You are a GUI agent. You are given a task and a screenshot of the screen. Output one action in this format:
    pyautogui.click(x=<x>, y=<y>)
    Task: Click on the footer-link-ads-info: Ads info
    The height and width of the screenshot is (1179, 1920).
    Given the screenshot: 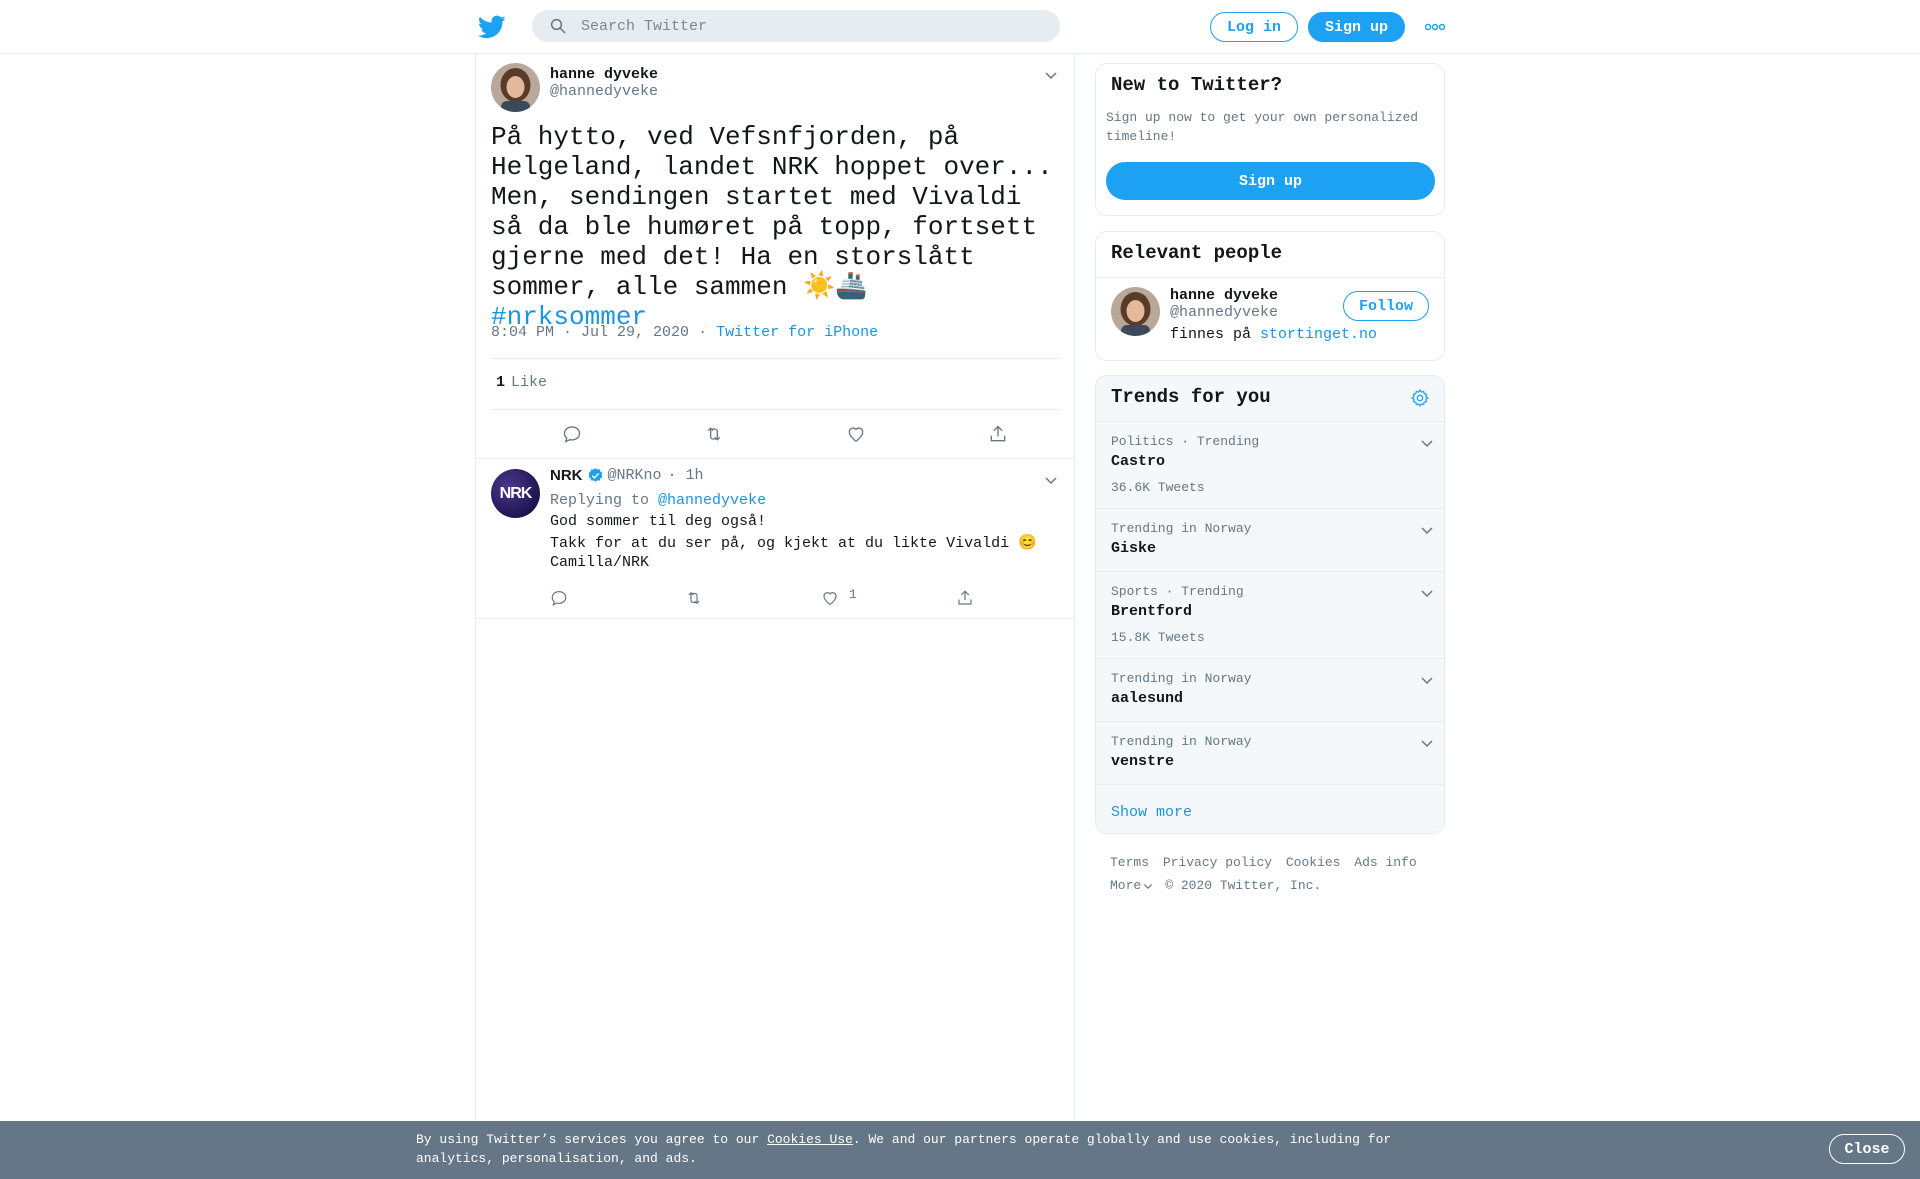 What is the action you would take?
    pyautogui.click(x=1385, y=862)
    